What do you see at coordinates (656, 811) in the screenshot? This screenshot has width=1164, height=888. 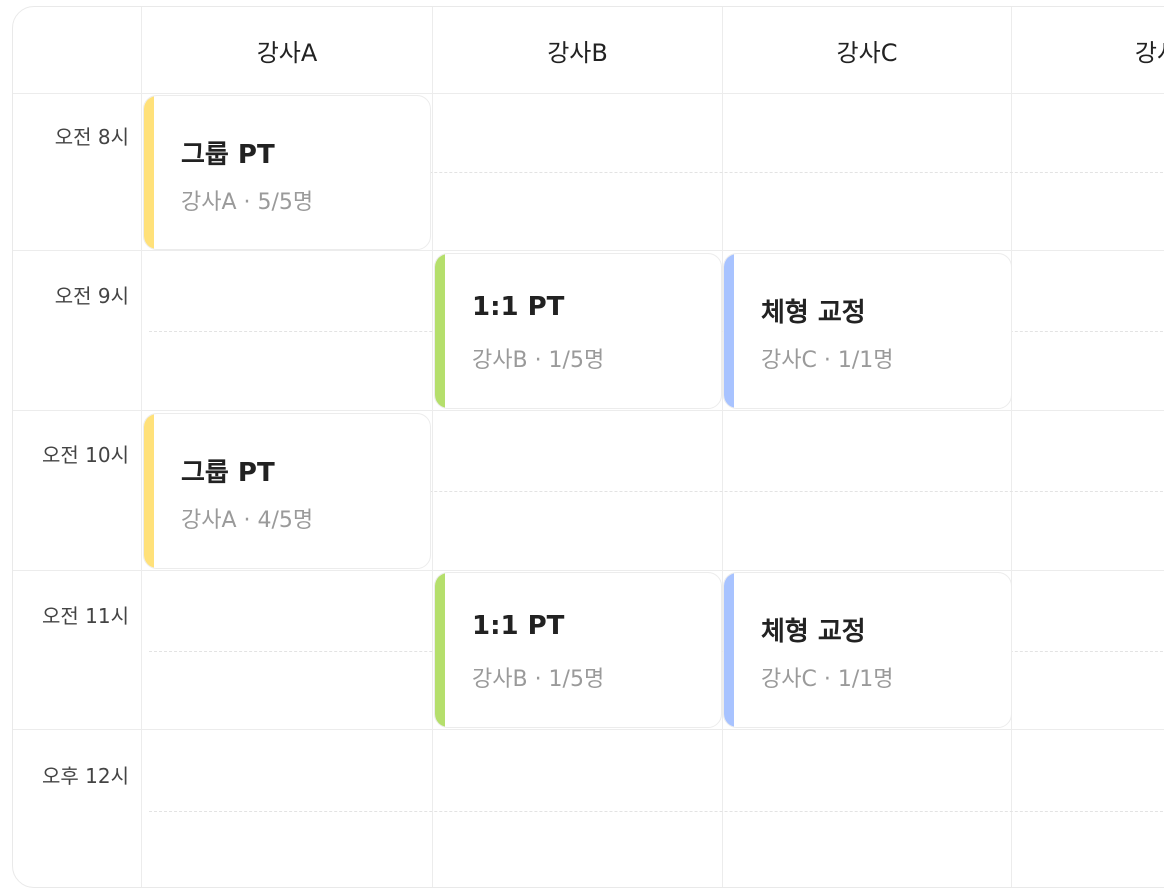 I see `half-hour-line` at bounding box center [656, 811].